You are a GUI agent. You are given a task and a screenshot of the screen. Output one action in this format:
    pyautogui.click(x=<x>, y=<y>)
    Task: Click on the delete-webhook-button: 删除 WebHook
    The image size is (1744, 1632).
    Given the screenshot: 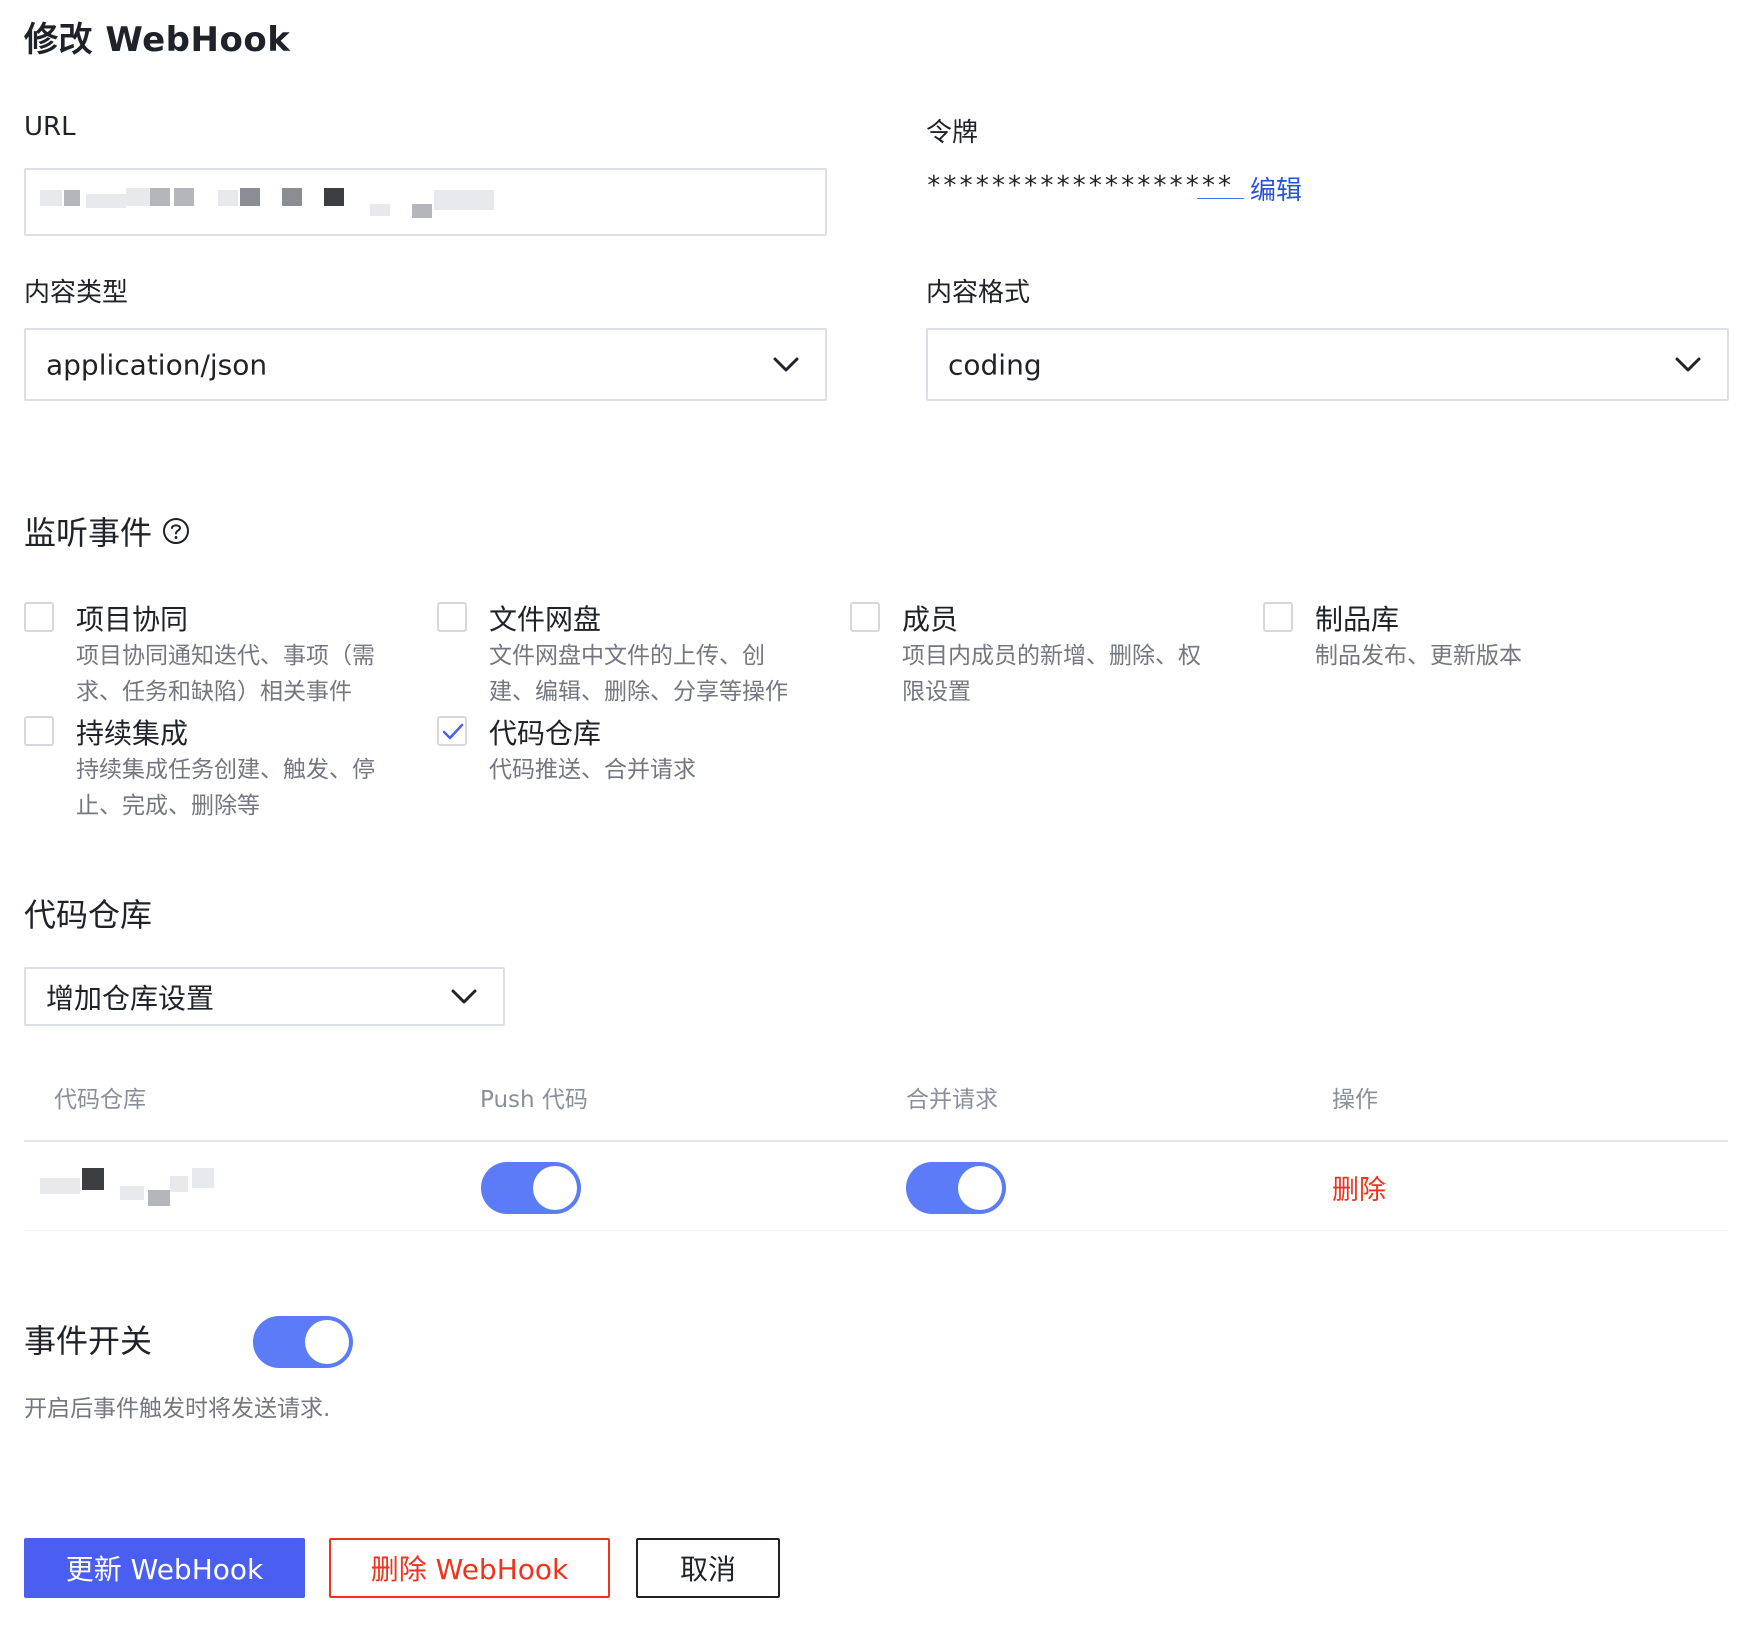 What is the action you would take?
    pyautogui.click(x=469, y=1568)
    